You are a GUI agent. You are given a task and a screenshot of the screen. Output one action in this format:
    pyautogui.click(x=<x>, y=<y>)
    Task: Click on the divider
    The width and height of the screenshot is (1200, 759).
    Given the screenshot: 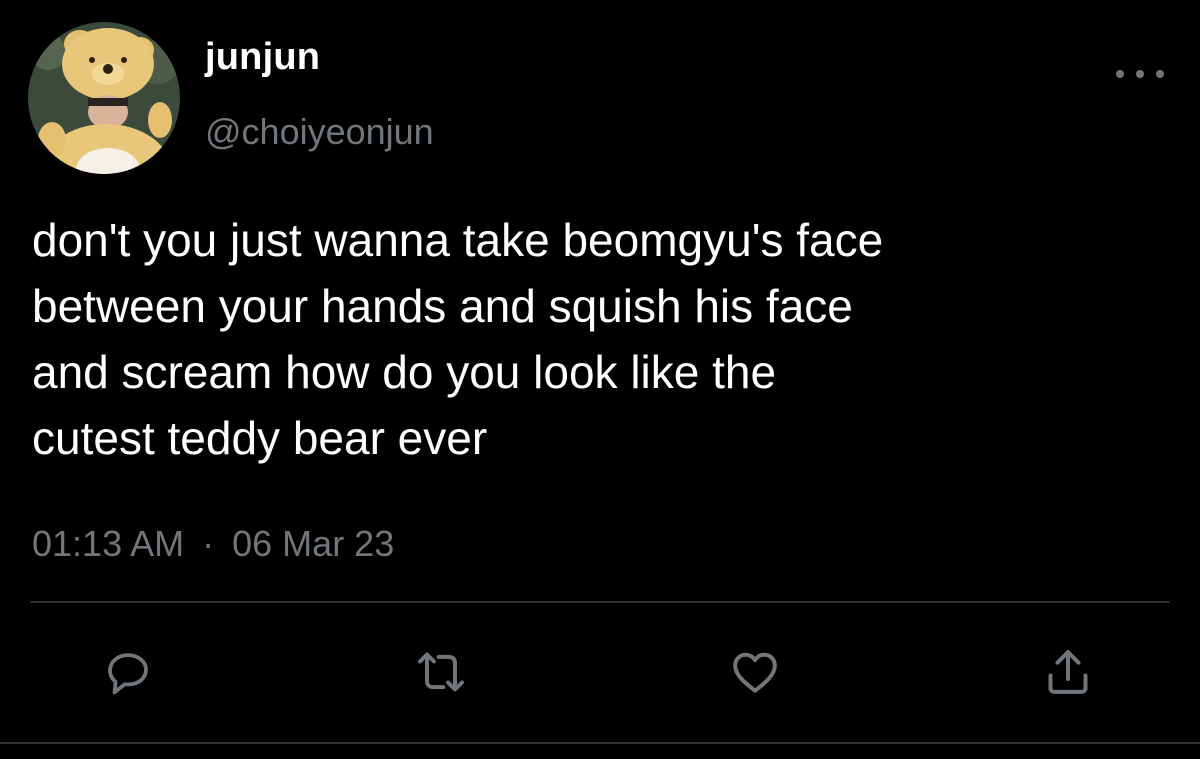 What is the action you would take?
    pyautogui.click(x=600, y=602)
    